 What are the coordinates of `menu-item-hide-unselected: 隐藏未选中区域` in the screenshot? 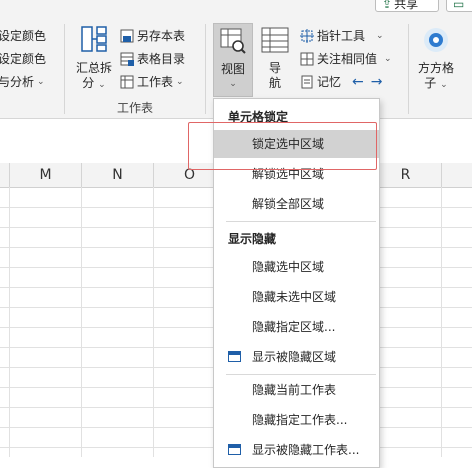 It's located at (296, 297).